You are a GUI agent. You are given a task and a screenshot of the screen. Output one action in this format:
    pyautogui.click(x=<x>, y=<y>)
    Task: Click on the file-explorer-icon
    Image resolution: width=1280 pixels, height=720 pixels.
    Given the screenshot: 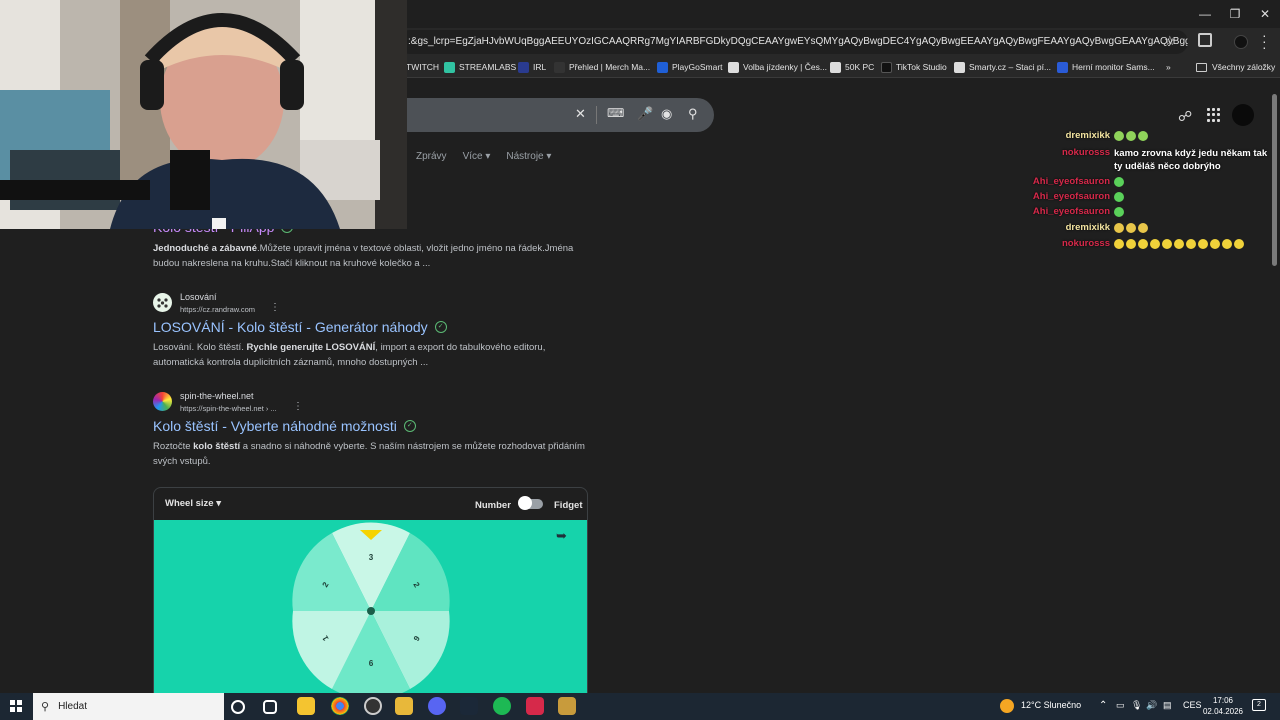 What is the action you would take?
    pyautogui.click(x=404, y=706)
    